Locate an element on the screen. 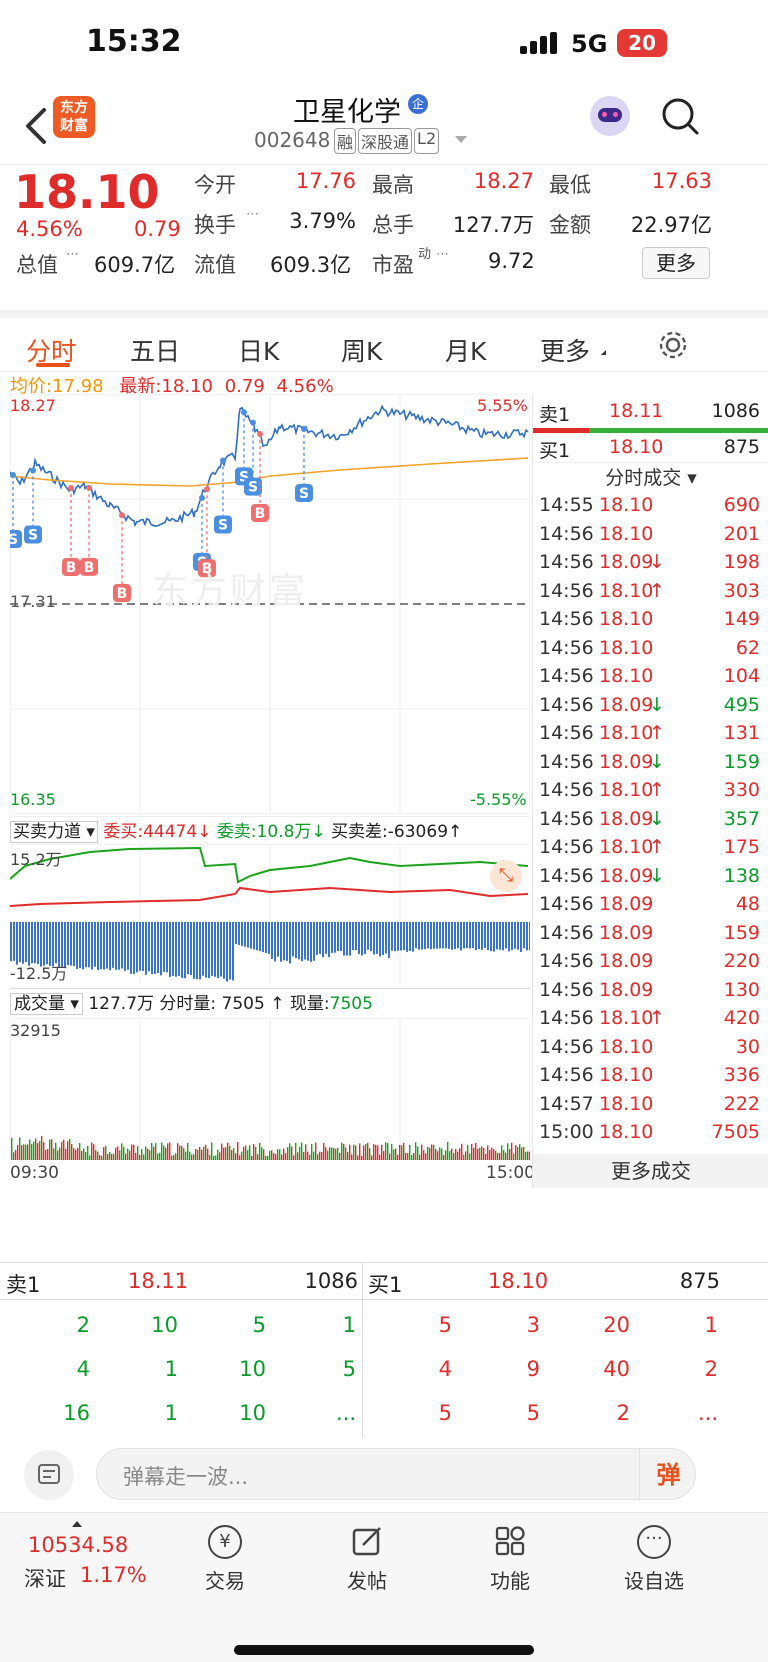 This screenshot has height=1662, width=768. bid-queue-cell: 4 is located at coordinates (445, 1369).